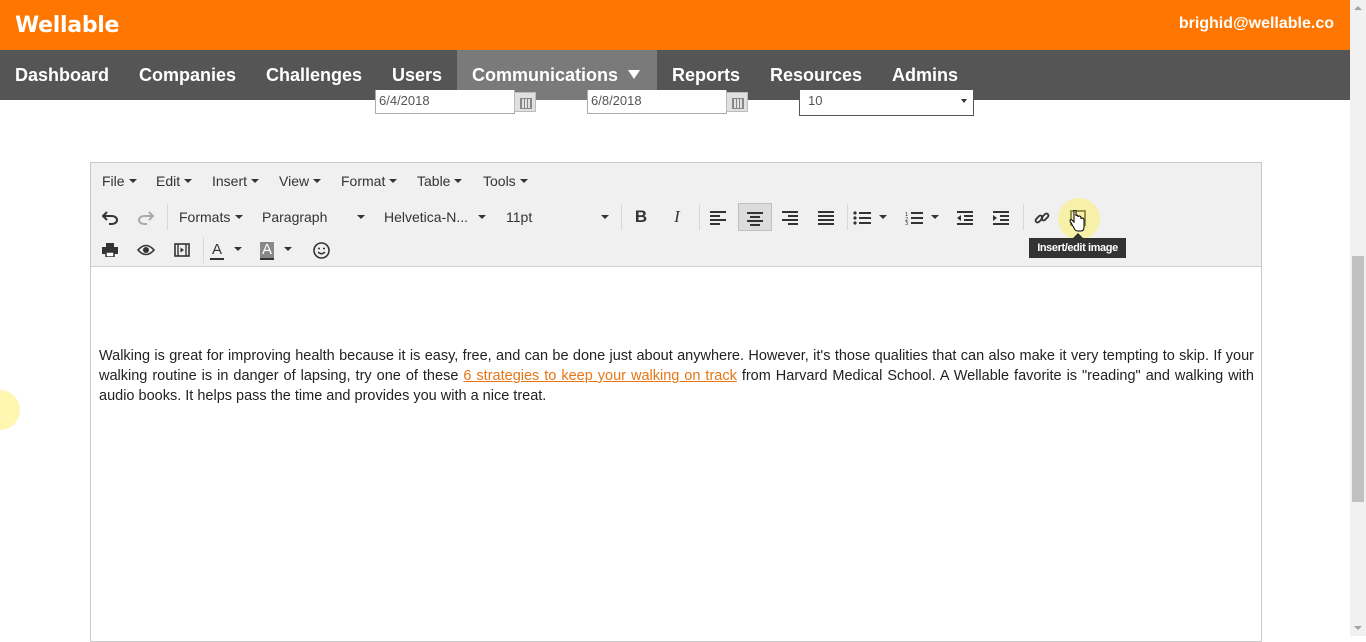 Image resolution: width=1366 pixels, height=642 pixels. Describe the element at coordinates (1042, 217) in the screenshot. I see `link-icon` at that location.